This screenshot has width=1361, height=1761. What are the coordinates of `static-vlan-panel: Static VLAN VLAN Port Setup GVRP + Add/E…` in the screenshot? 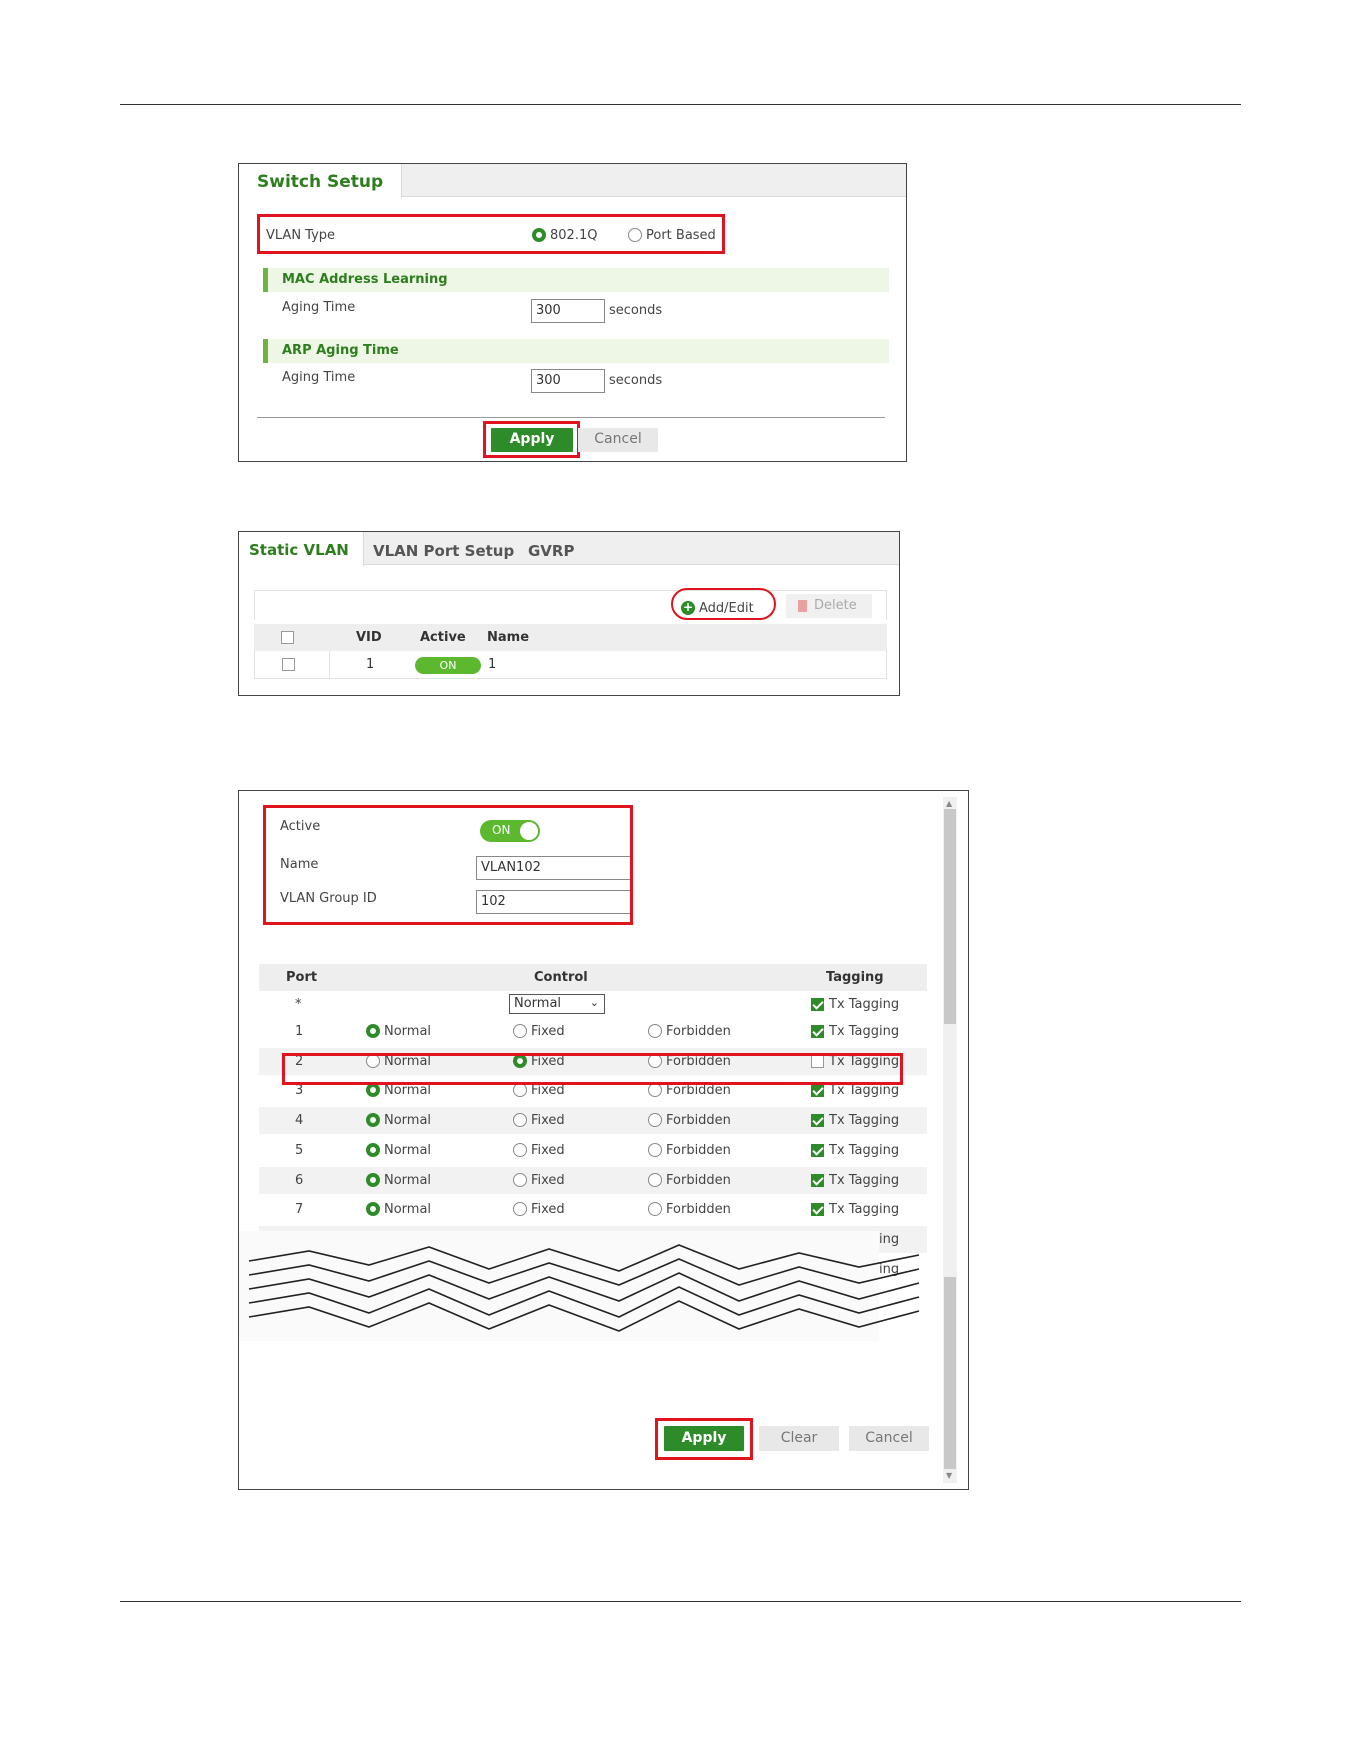 It's located at (569, 613).